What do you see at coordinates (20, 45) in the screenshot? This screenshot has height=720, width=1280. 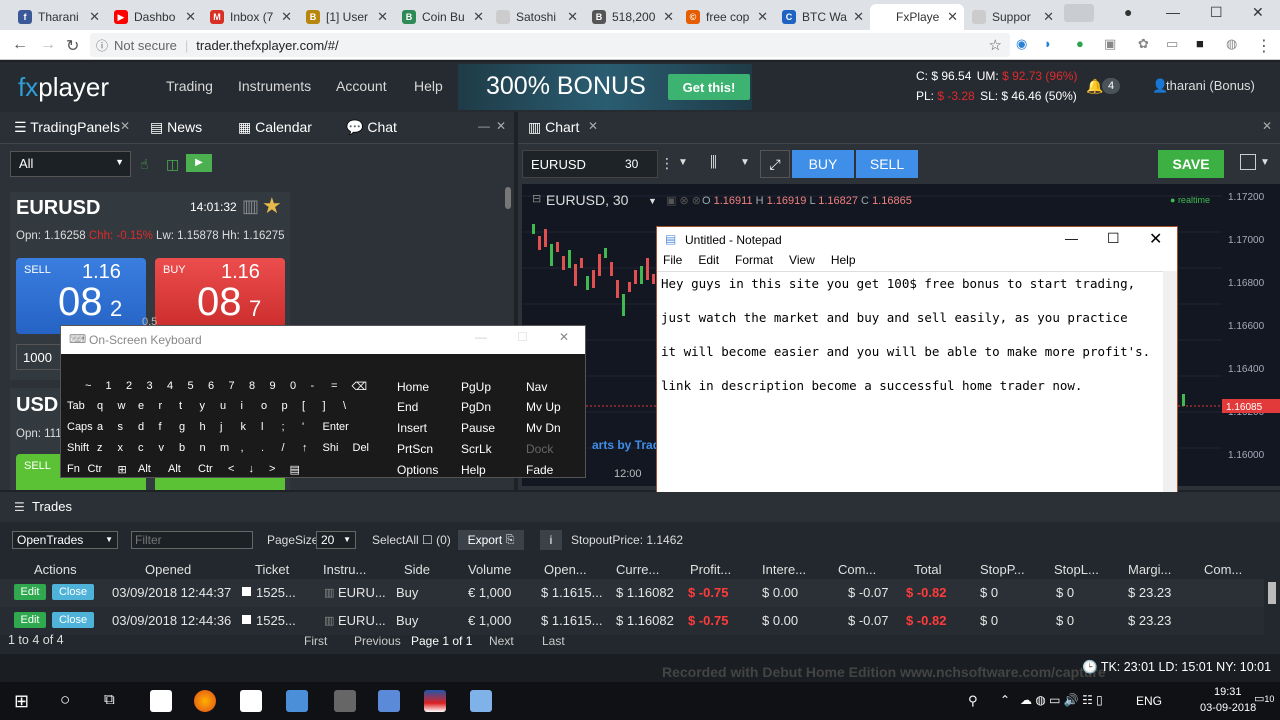 I see `back-icon: ←` at bounding box center [20, 45].